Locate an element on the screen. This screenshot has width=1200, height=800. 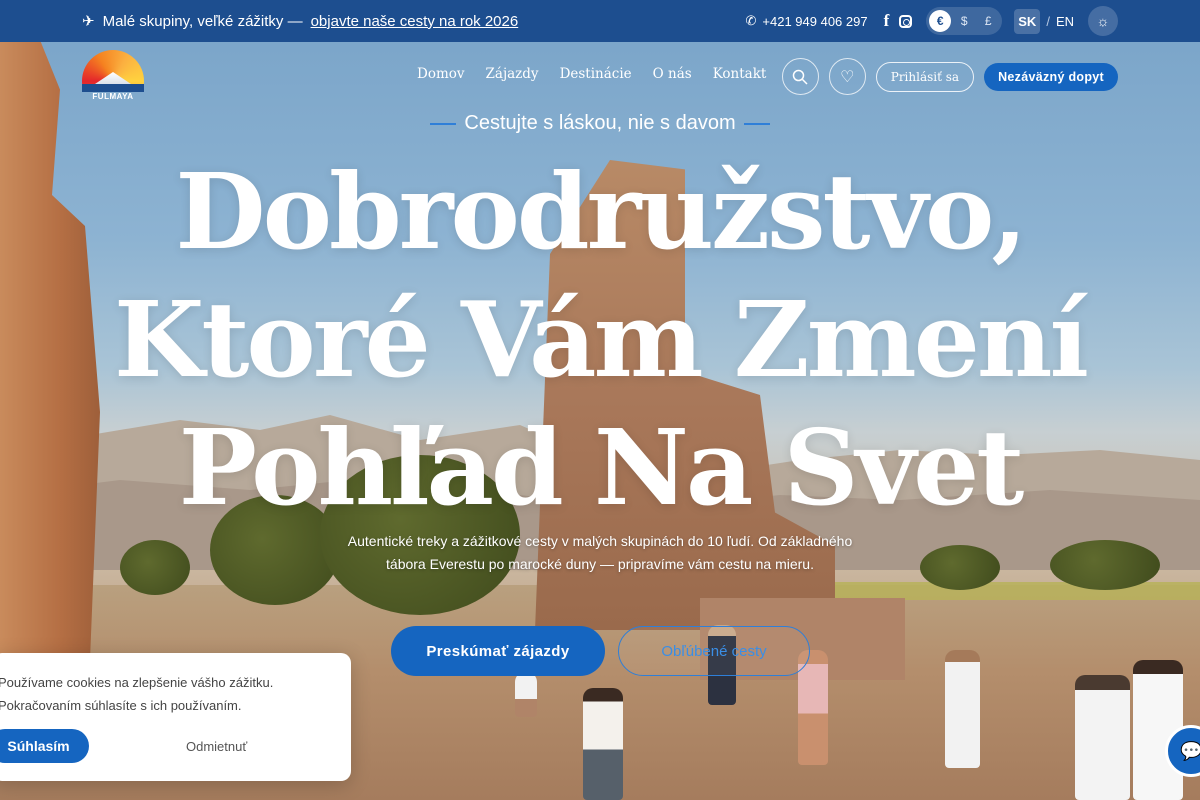
promo-link: objavte naše cesty na rok 2026 is located at coordinates (415, 21).